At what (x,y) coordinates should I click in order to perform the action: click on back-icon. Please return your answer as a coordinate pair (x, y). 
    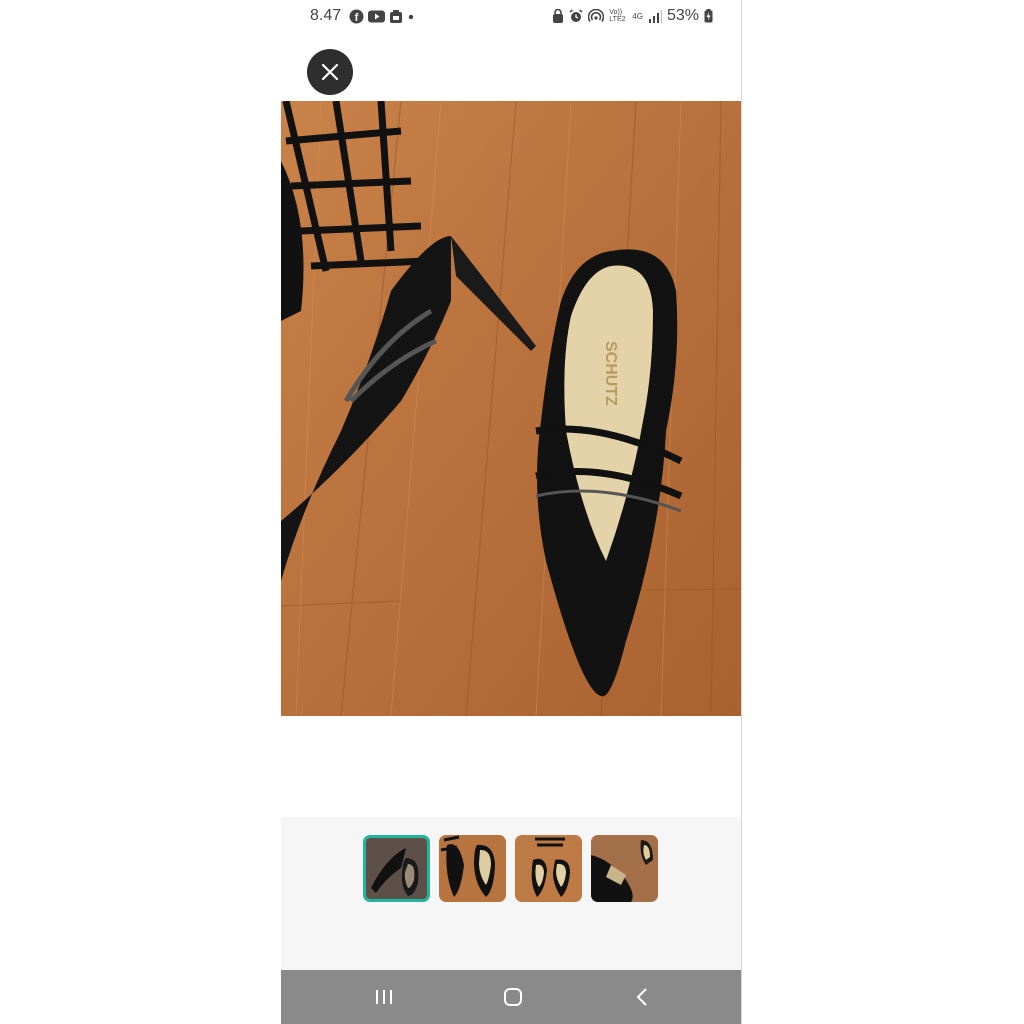
    Looking at the image, I should click on (641, 997).